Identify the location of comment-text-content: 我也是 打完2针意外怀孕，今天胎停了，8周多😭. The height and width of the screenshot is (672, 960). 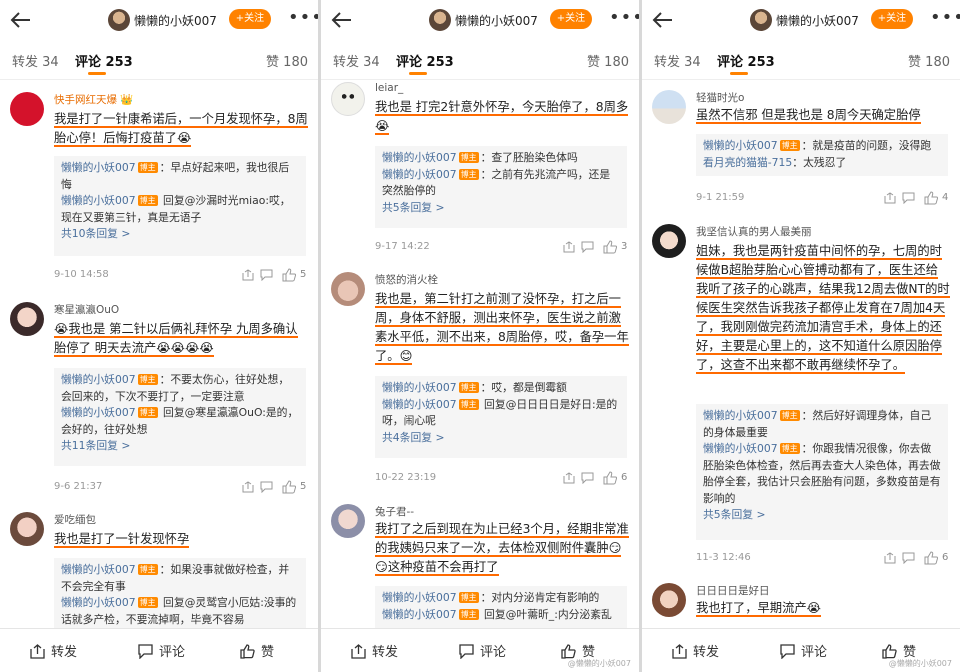
(502, 117).